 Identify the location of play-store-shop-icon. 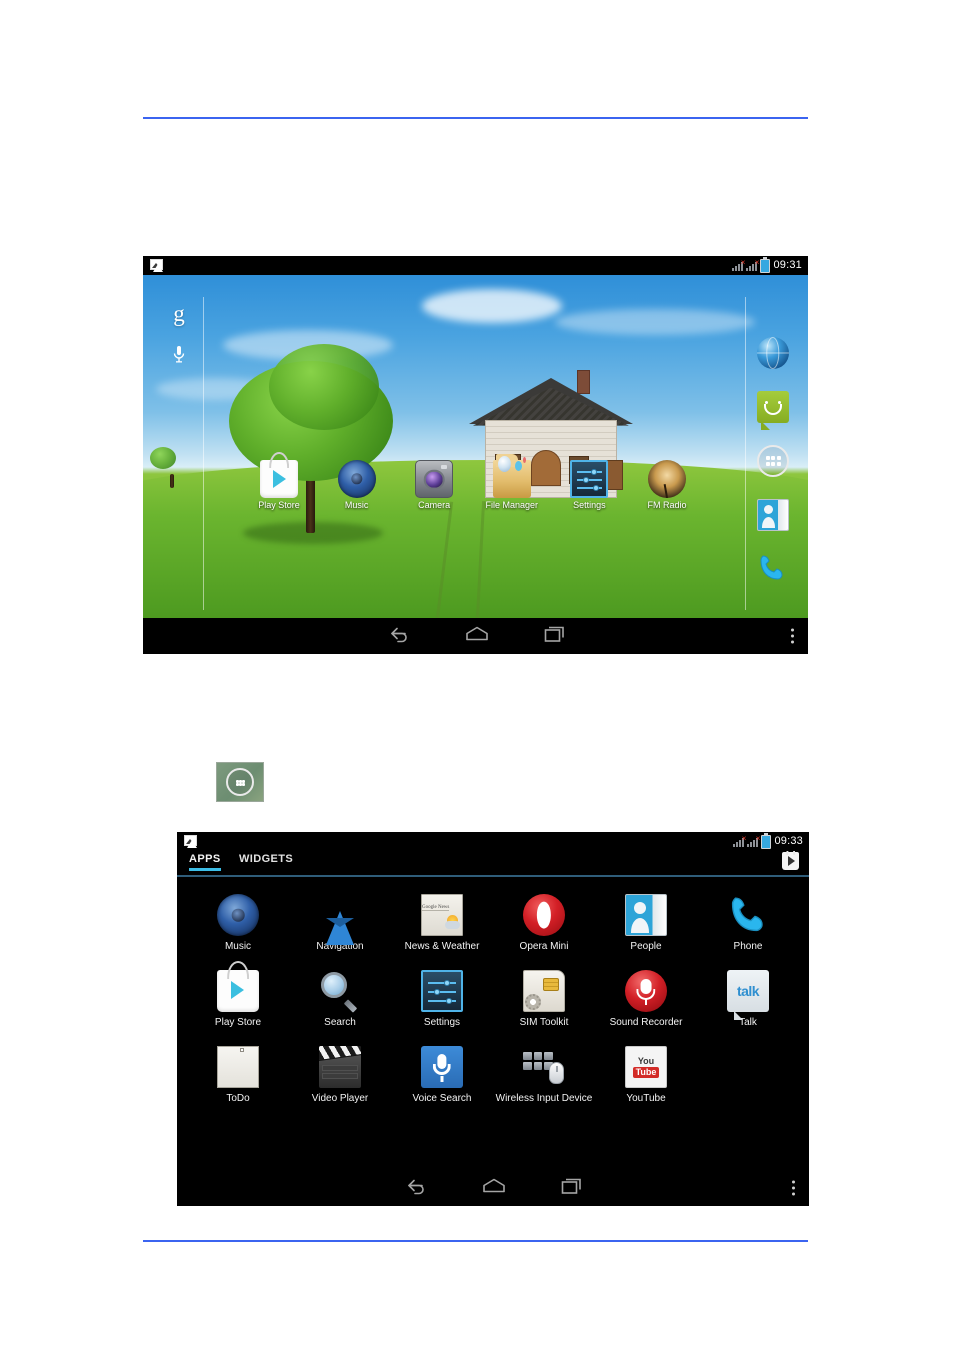
(790, 861).